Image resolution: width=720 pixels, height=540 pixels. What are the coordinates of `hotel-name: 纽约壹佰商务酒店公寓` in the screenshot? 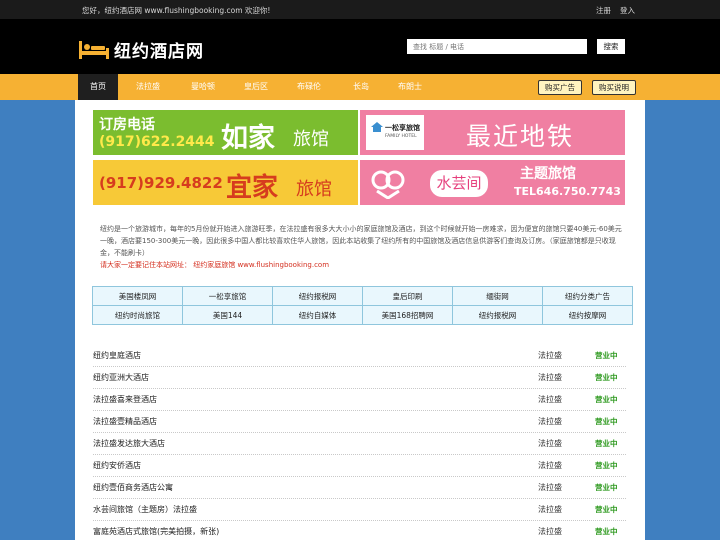 It's located at (133, 487).